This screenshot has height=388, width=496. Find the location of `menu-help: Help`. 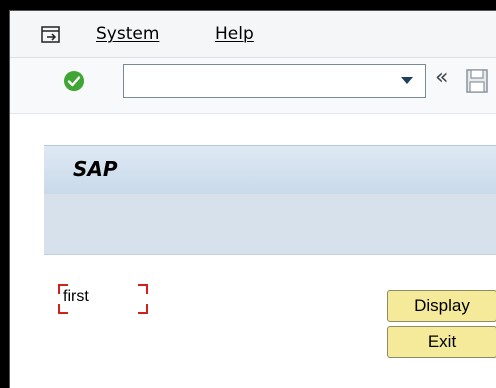

menu-help: Help is located at coordinates (234, 34).